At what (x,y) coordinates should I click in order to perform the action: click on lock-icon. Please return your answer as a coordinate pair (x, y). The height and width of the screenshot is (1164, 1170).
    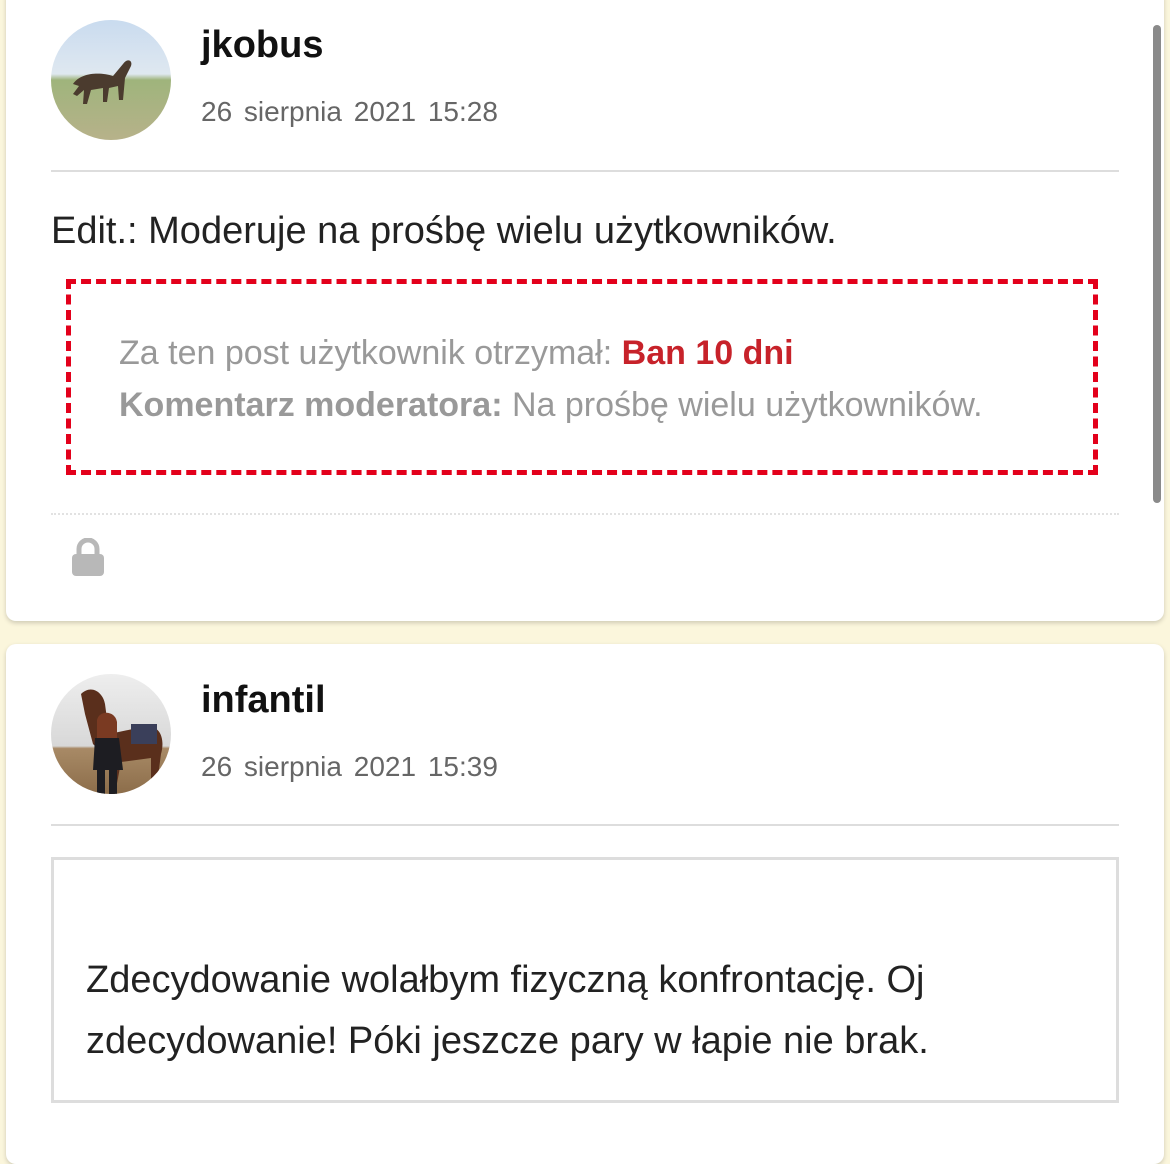
    Looking at the image, I should click on (88, 557).